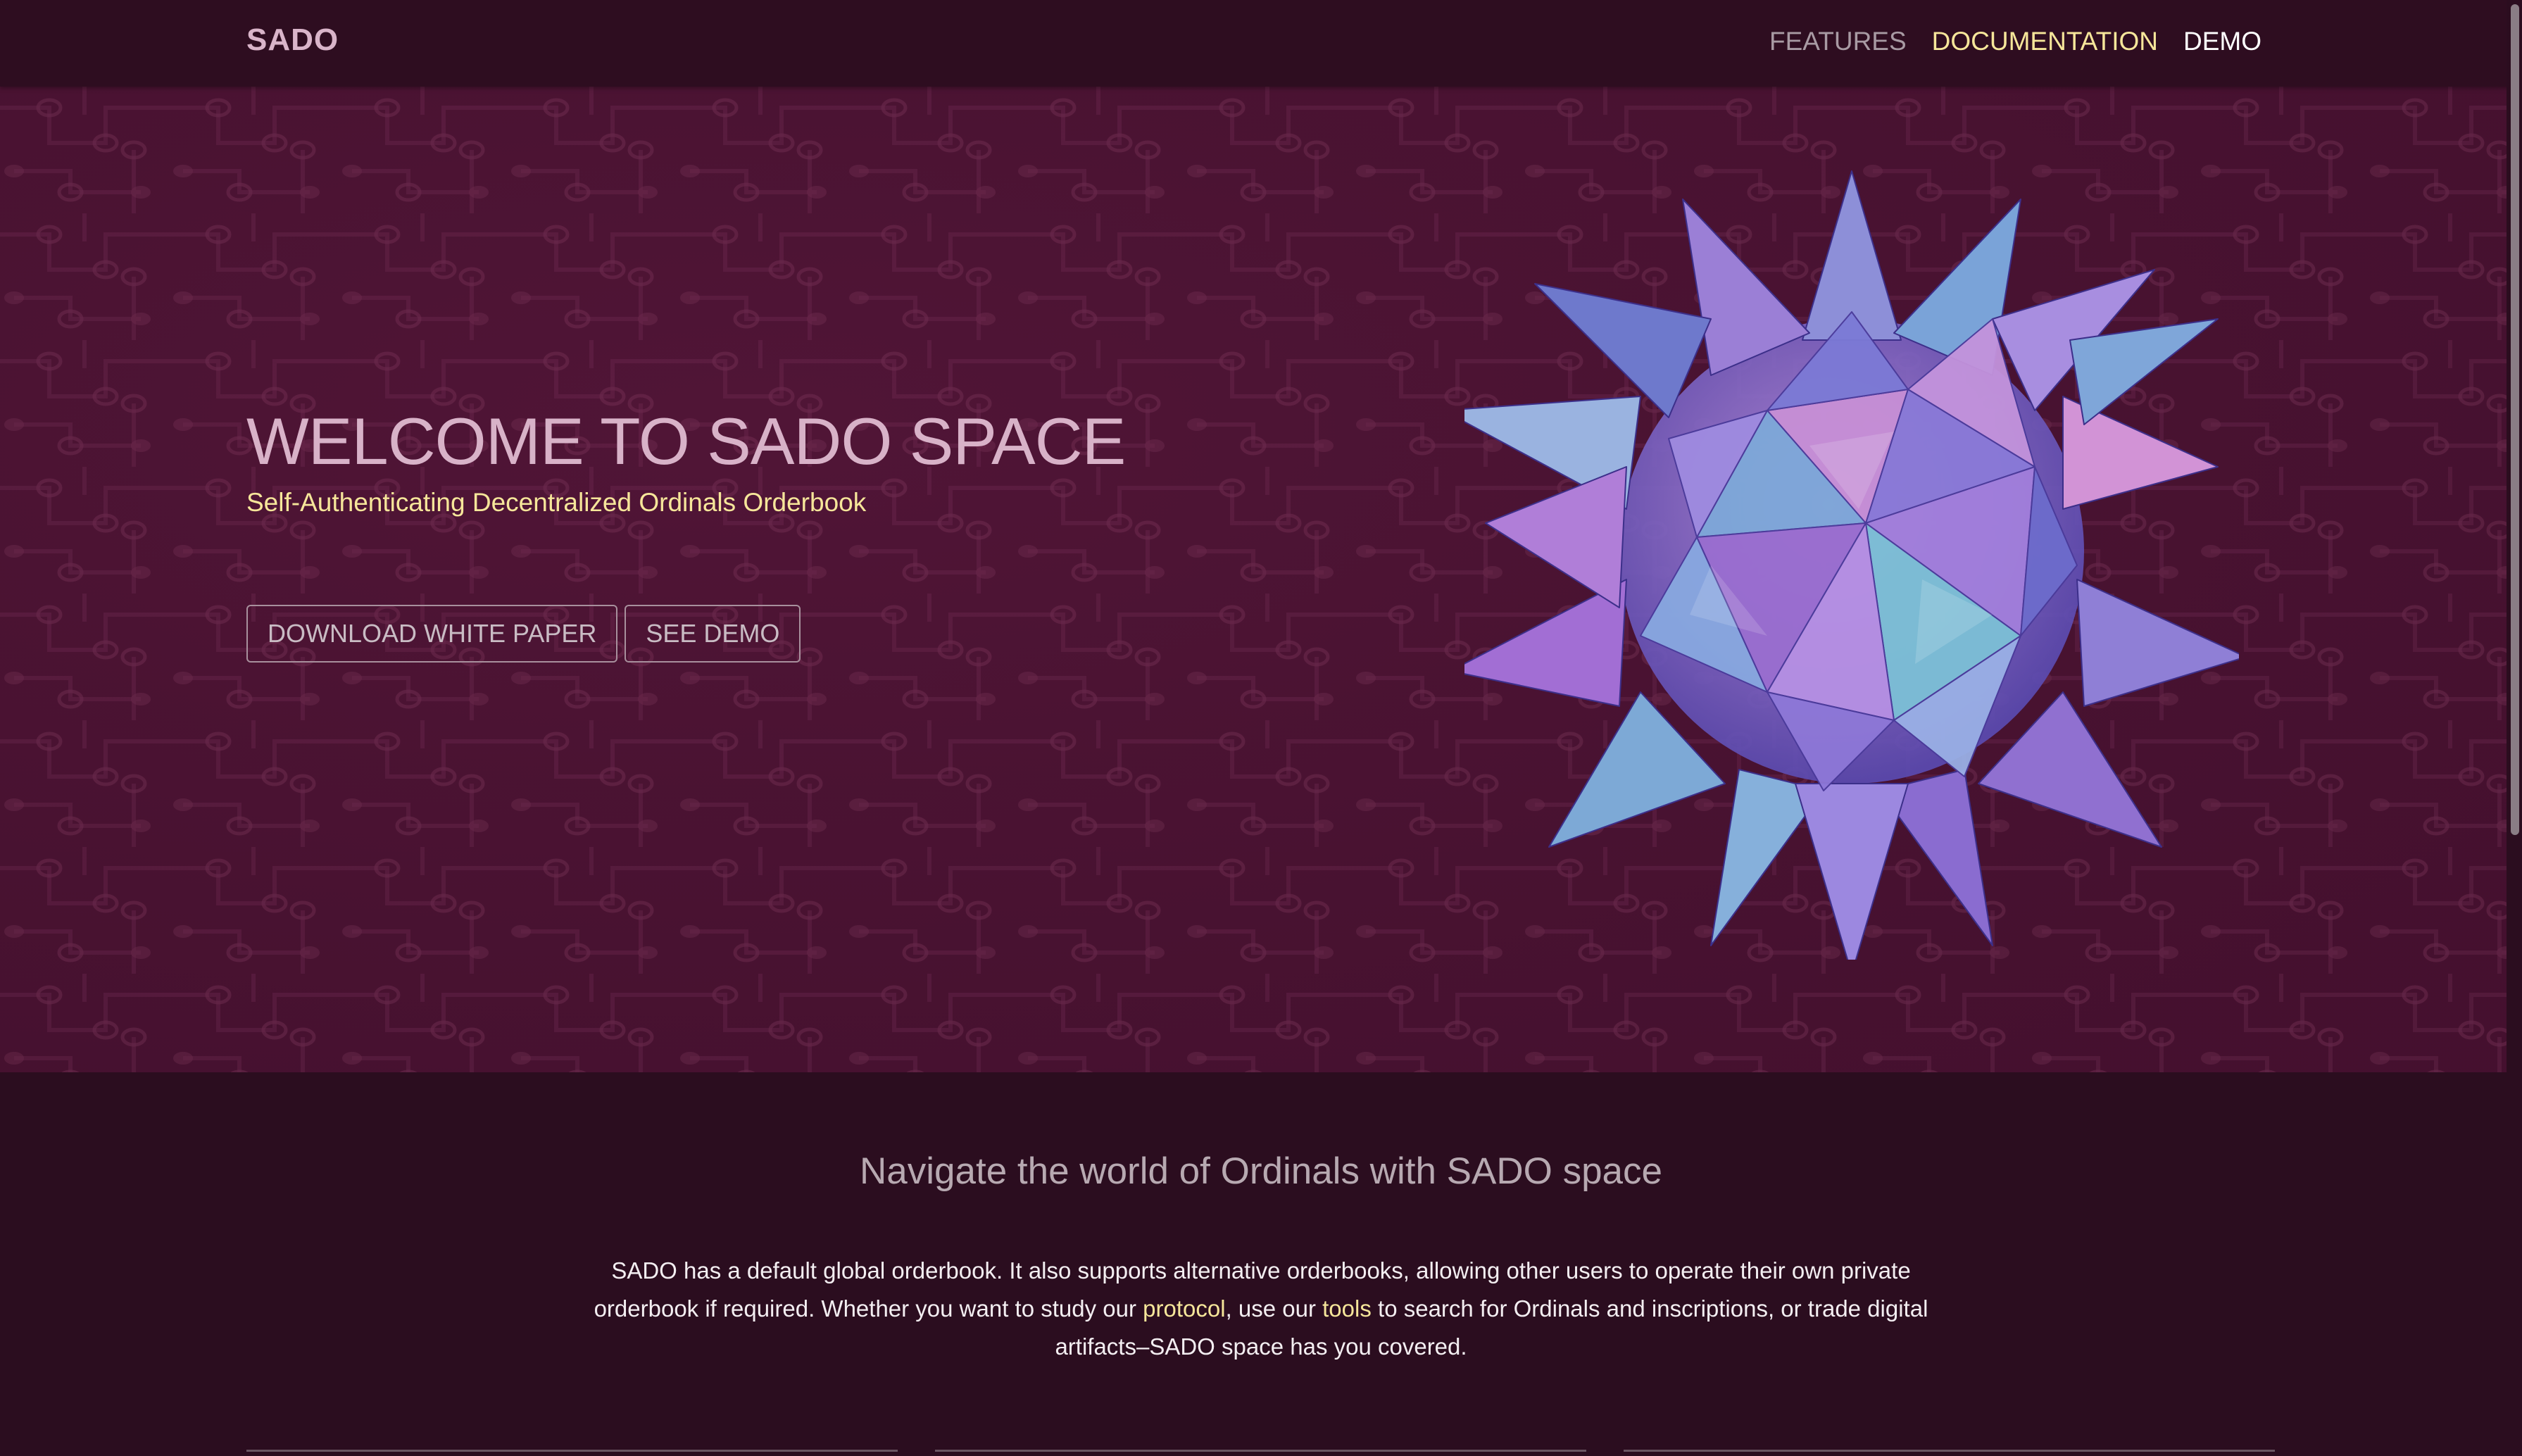 The image size is (2522, 1456). I want to click on feature-cards-top-edges, so click(1261, 1453).